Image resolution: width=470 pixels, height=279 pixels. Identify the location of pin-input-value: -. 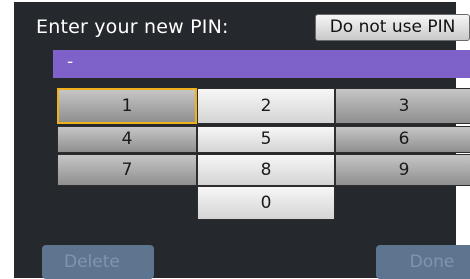
(70, 62).